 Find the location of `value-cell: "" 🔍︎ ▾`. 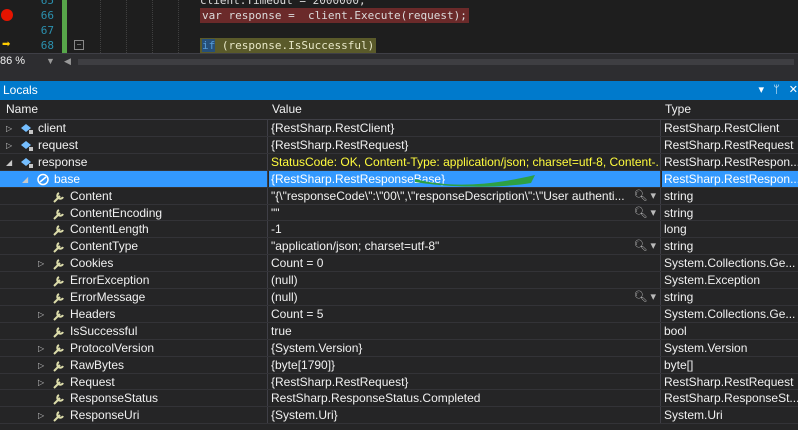

value-cell: "" 🔍︎ ▾ is located at coordinates (465, 213).